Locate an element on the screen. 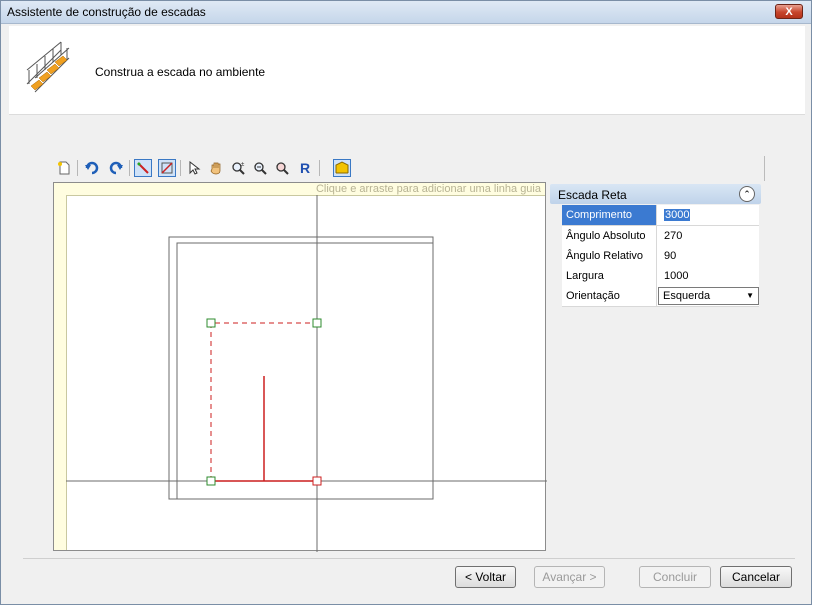  redraw-icon: R is located at coordinates (305, 168).